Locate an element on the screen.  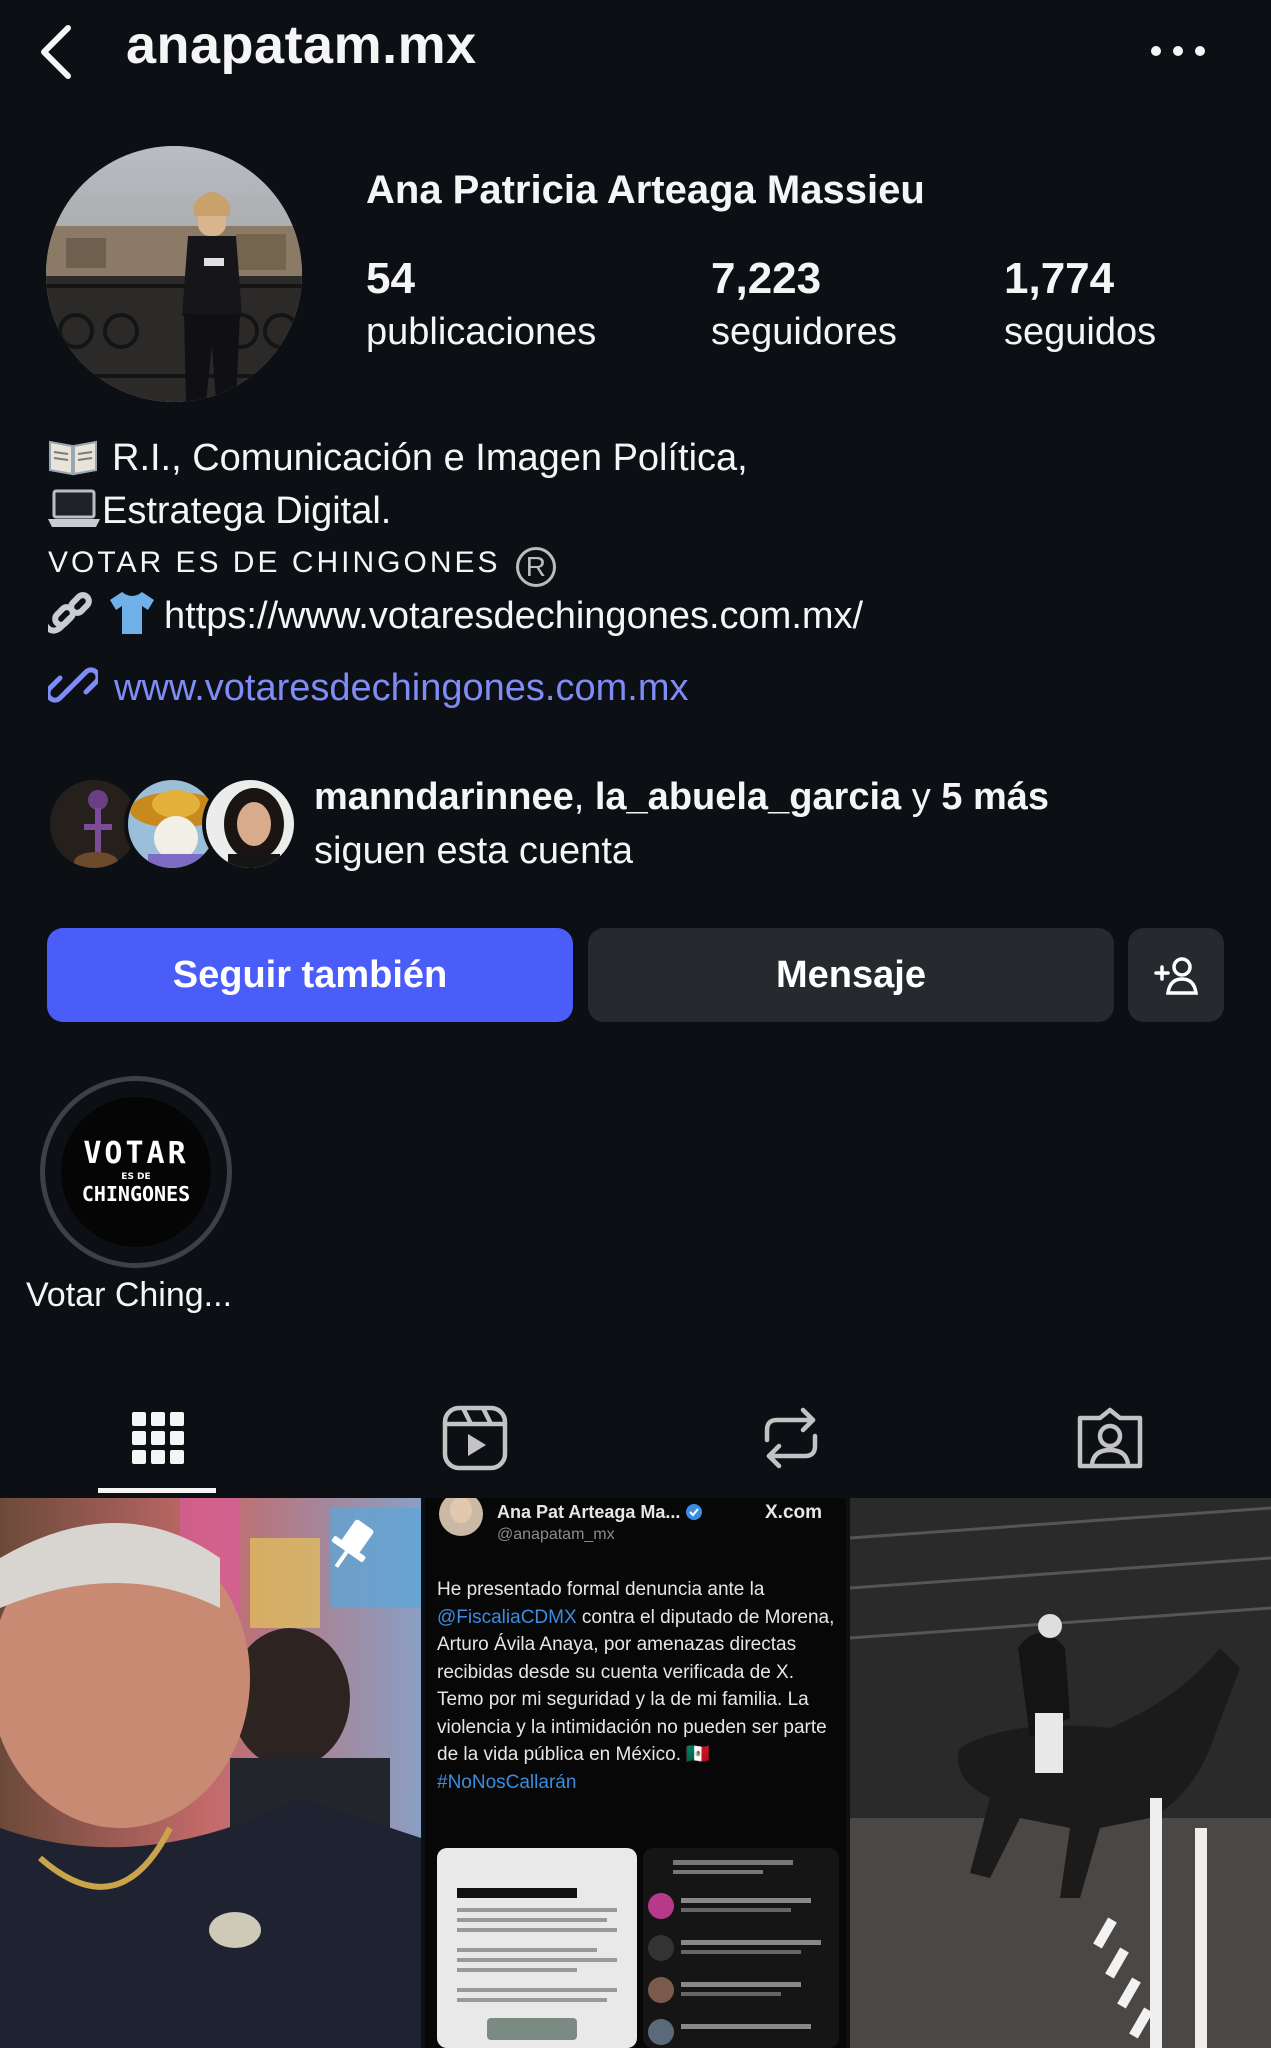
cover-text-top: VOTAR is located at coordinates (135, 1153).